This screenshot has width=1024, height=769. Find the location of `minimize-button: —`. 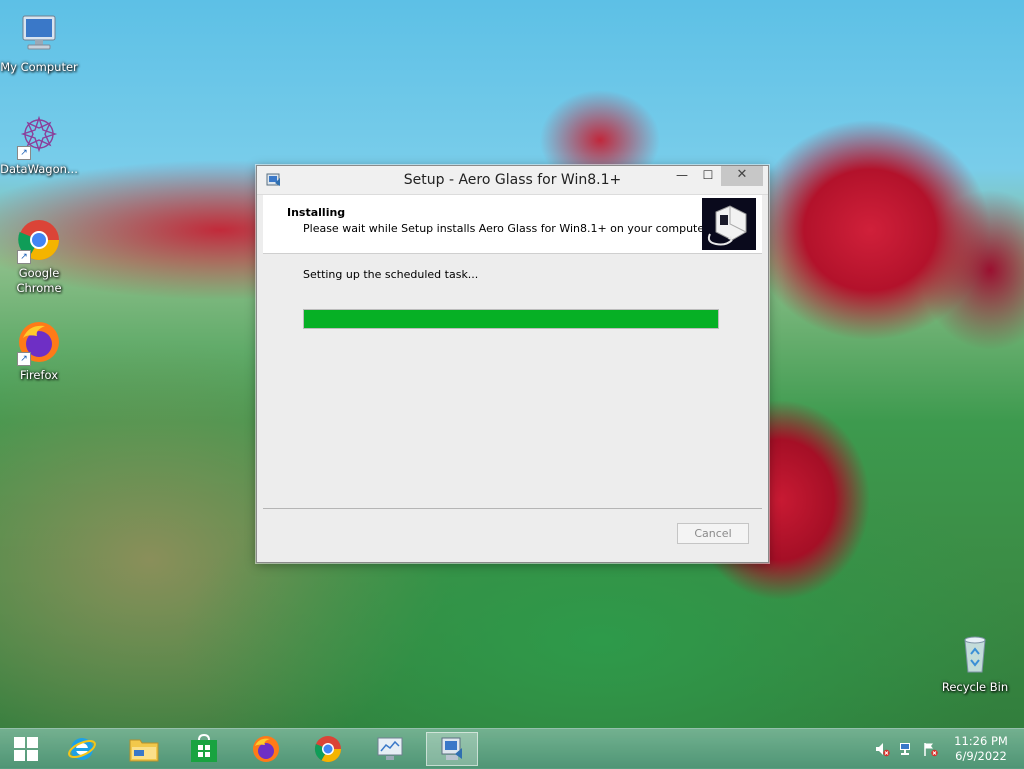

minimize-button: — is located at coordinates (682, 176).